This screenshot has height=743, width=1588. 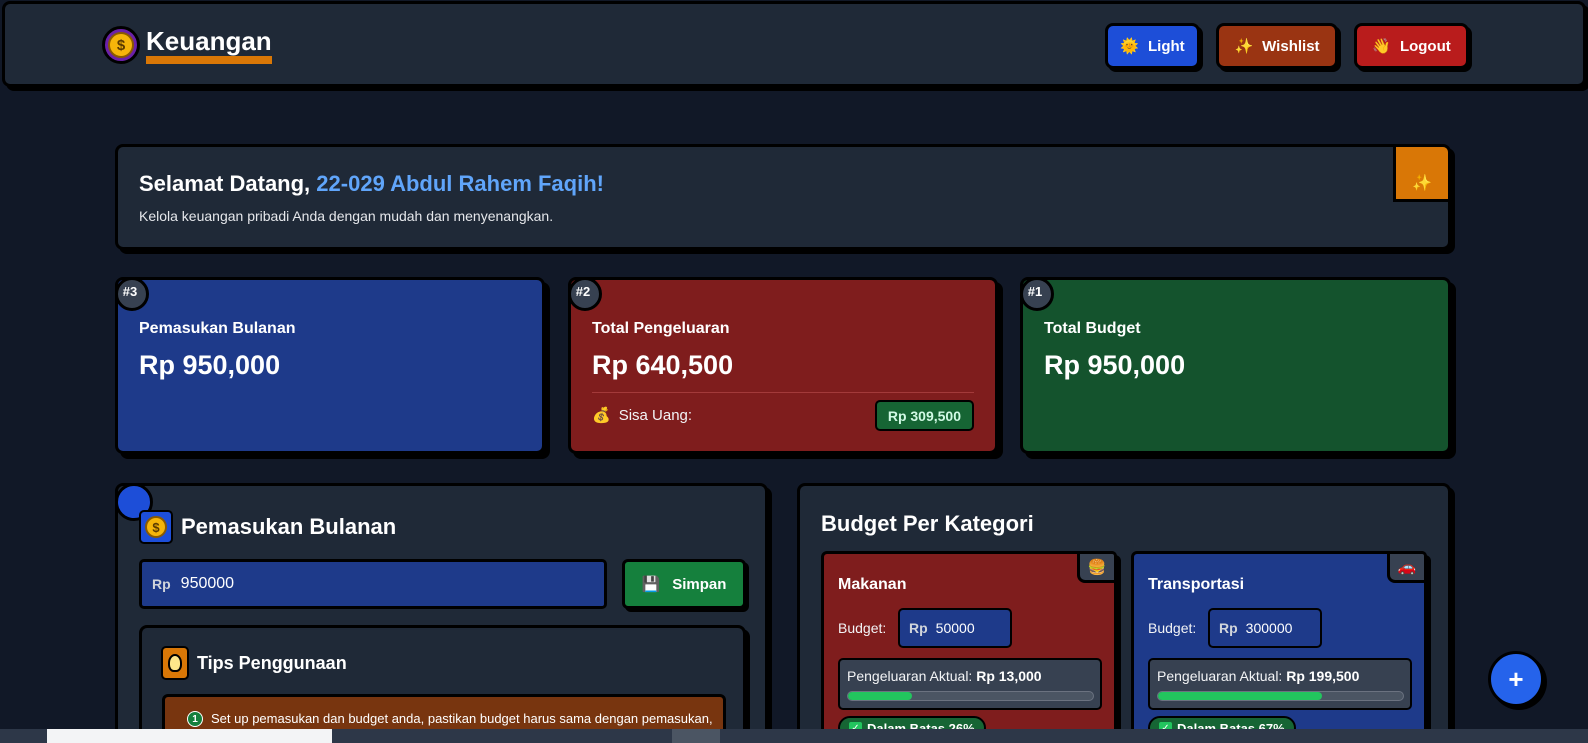 What do you see at coordinates (1097, 567) in the screenshot?
I see `burger-icon: 🍔` at bounding box center [1097, 567].